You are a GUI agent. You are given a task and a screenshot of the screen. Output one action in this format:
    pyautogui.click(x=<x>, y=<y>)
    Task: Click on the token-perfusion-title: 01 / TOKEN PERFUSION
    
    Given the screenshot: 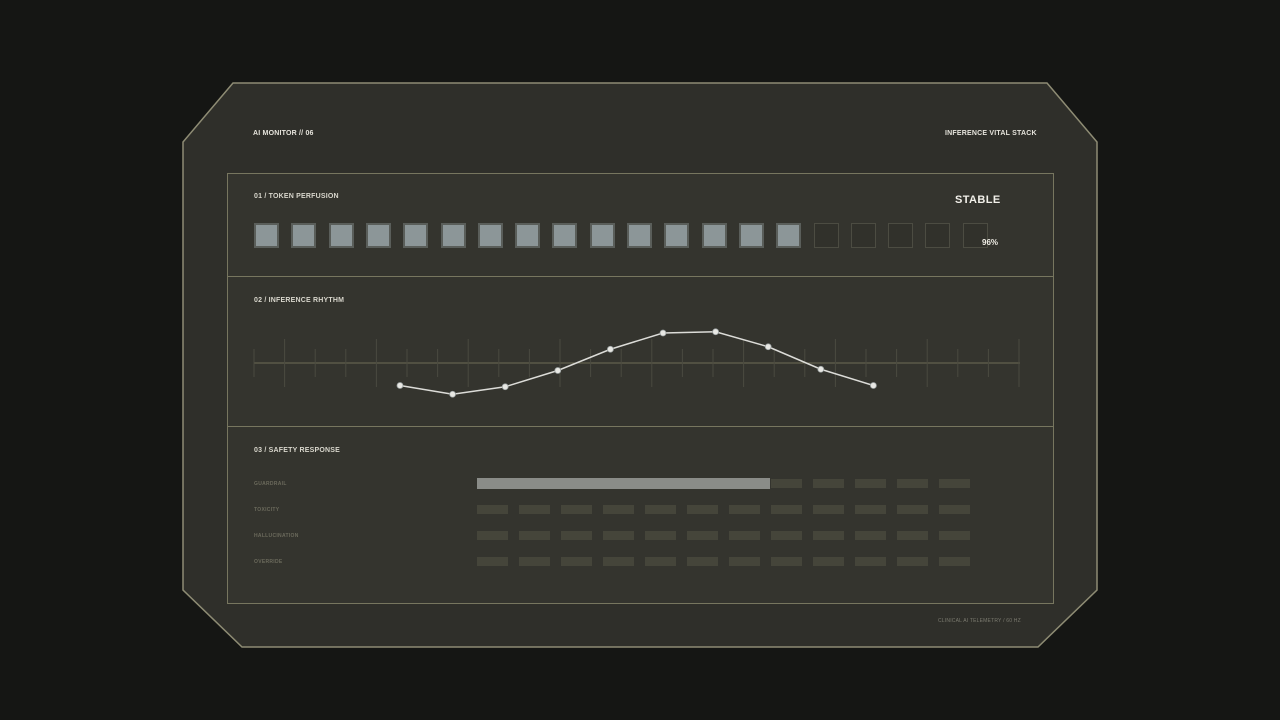 What is the action you would take?
    pyautogui.click(x=296, y=196)
    